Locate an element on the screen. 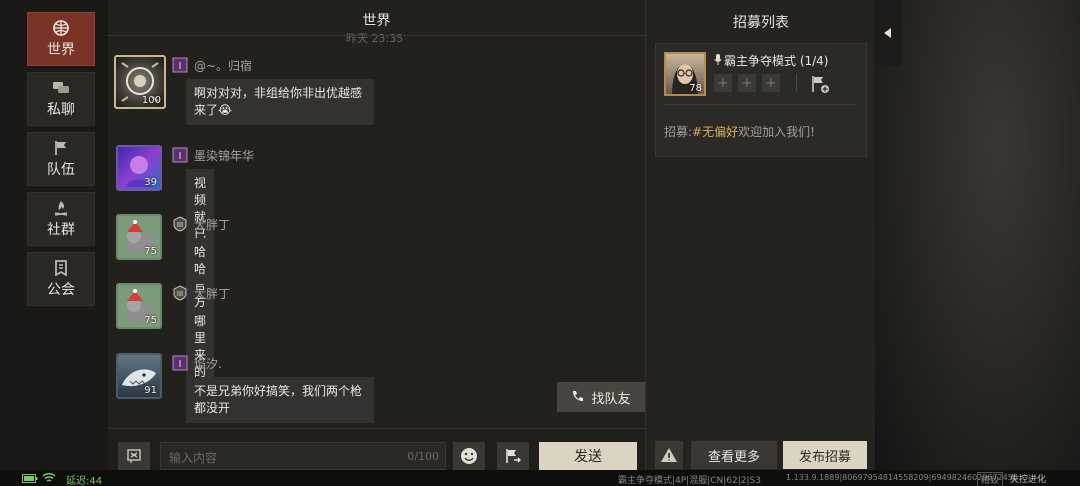 This screenshot has height=486, width=1080. message-bubble: 不是兄弟你好搞笑，我们两个枪 都没开 is located at coordinates (280, 400).